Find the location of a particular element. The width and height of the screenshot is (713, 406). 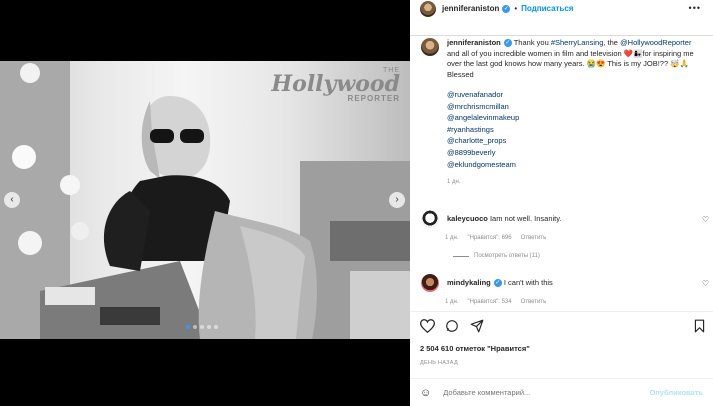

view-replies-label: Посмотреть ответы (11) is located at coordinates (507, 256).